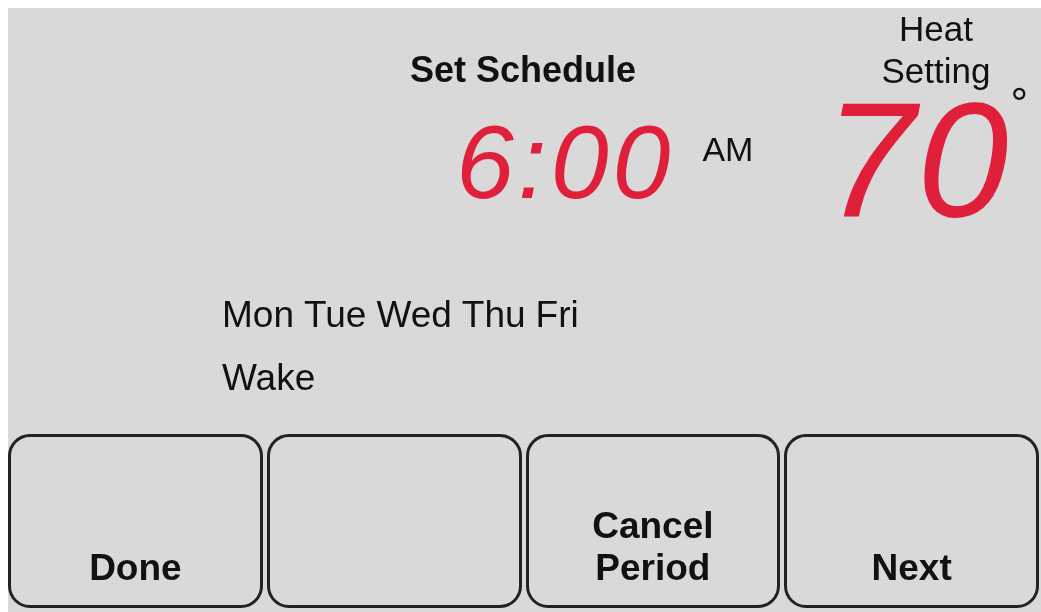 The width and height of the screenshot is (1041, 612). What do you see at coordinates (258, 314) in the screenshot?
I see `day-label: Mon` at bounding box center [258, 314].